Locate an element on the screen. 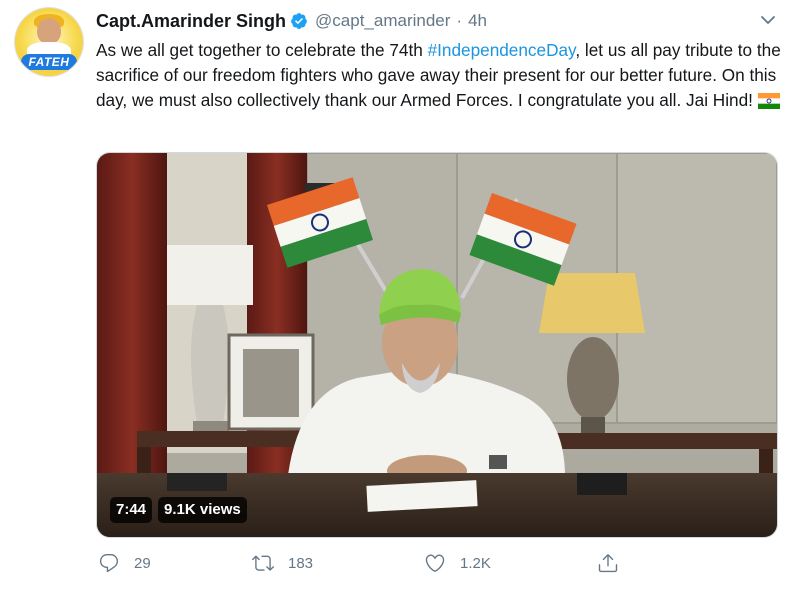  verified-badge-icon is located at coordinates (299, 21).